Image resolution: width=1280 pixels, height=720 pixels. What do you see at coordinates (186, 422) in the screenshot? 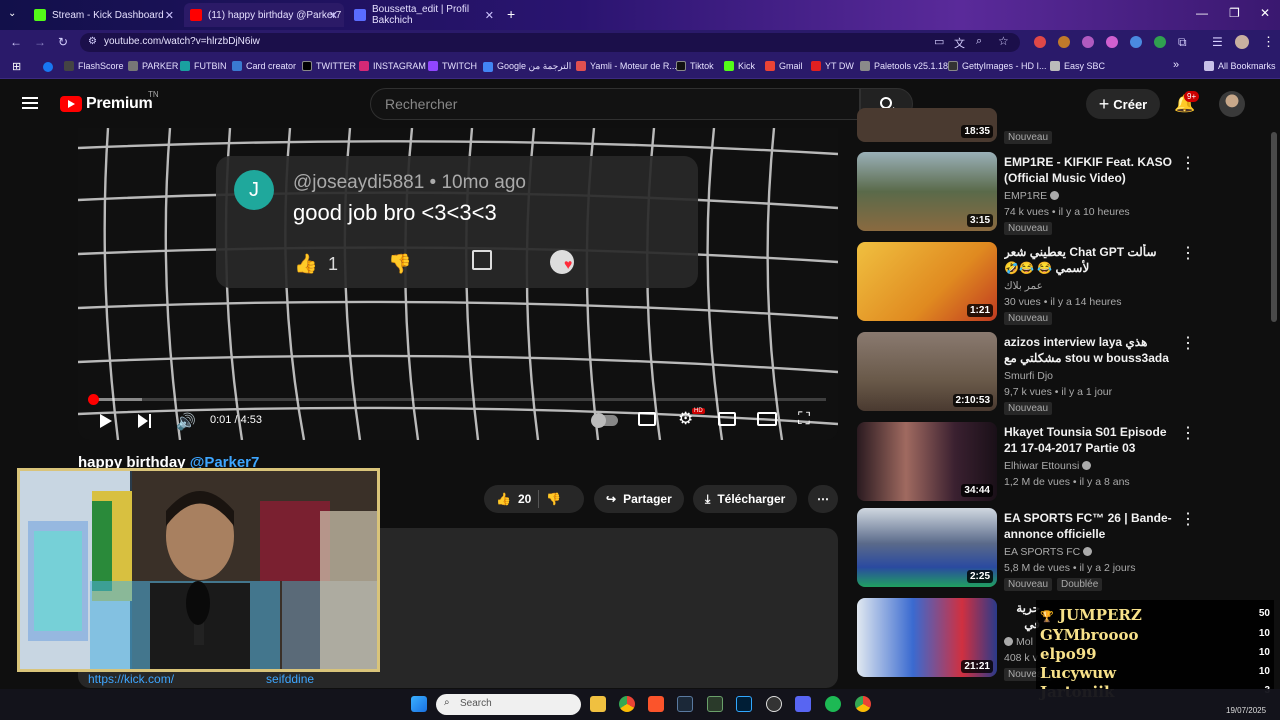
I see `volume-icon: 🔊` at bounding box center [186, 422].